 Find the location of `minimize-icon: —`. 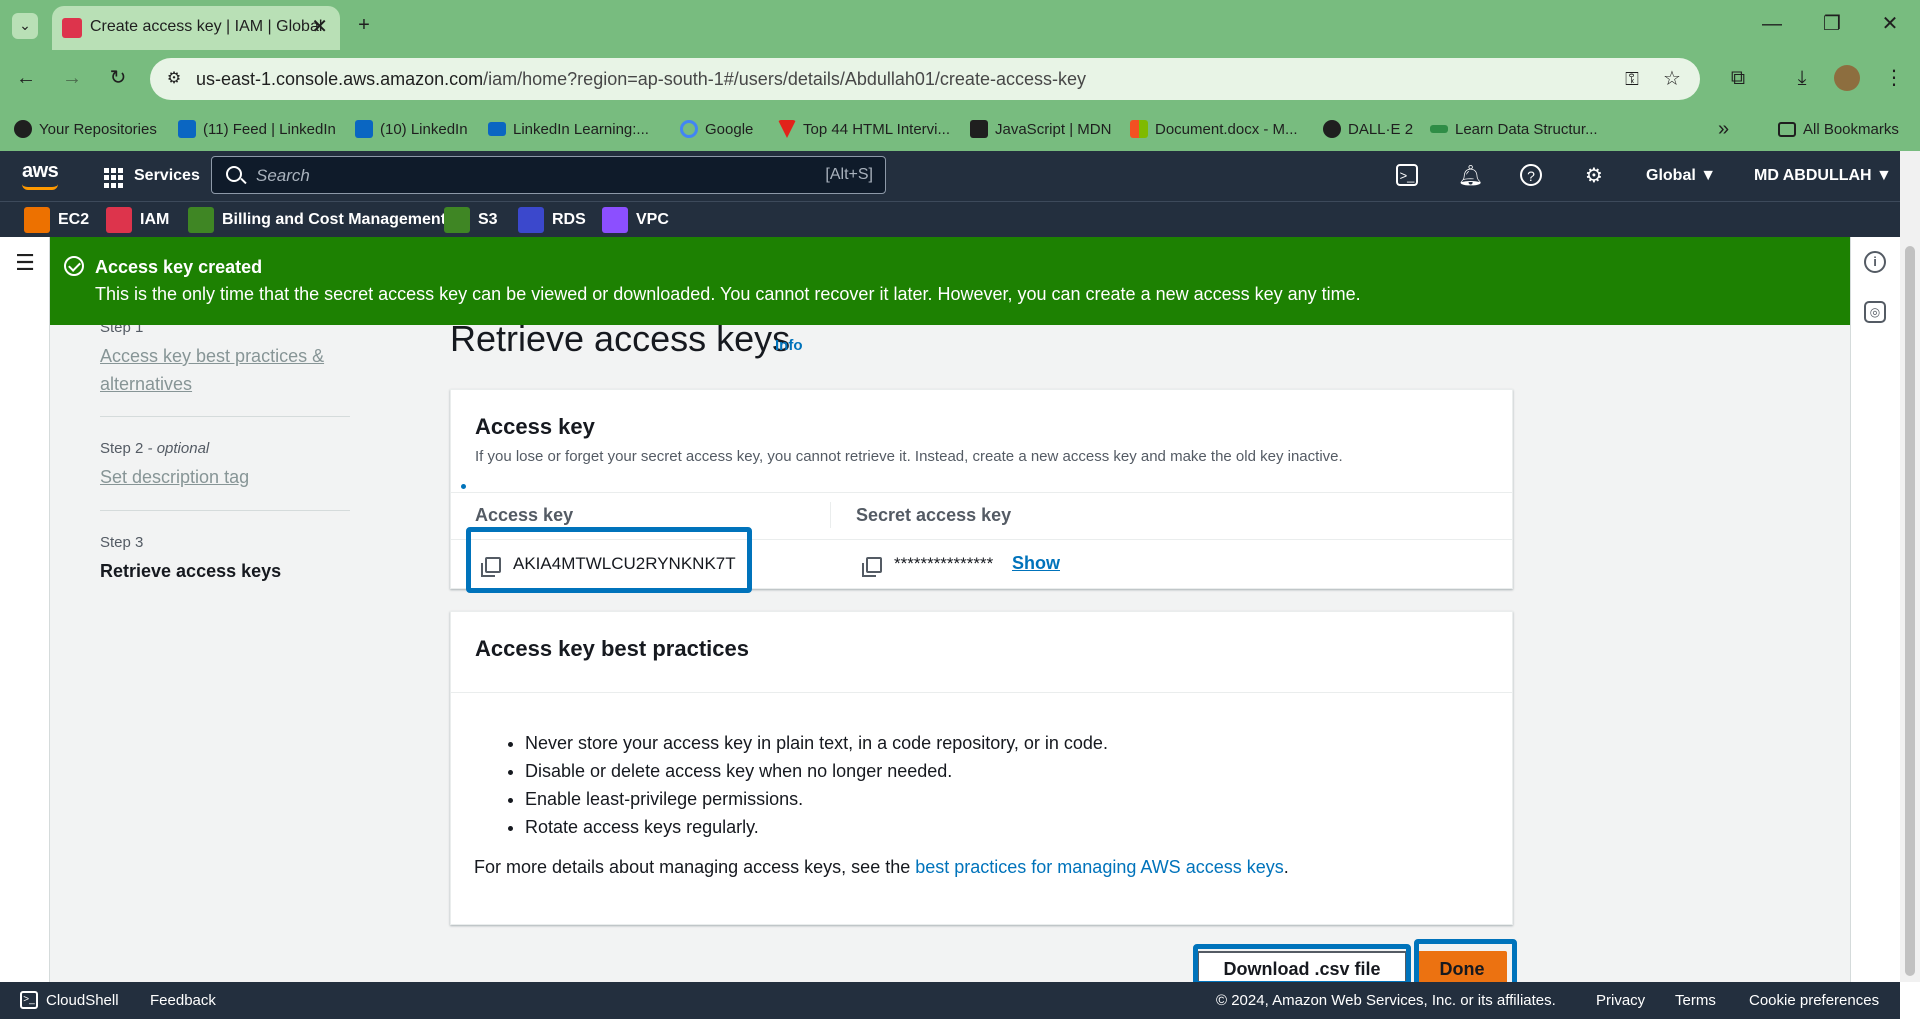

minimize-icon: — is located at coordinates (1772, 24).